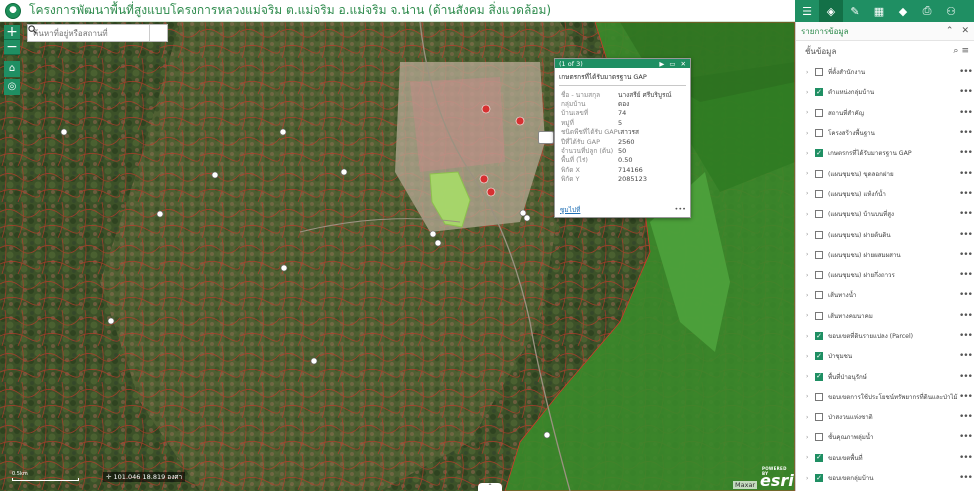 Image resolution: width=974 pixels, height=491 pixels. I want to click on draw-tool-button: ✎, so click(855, 11).